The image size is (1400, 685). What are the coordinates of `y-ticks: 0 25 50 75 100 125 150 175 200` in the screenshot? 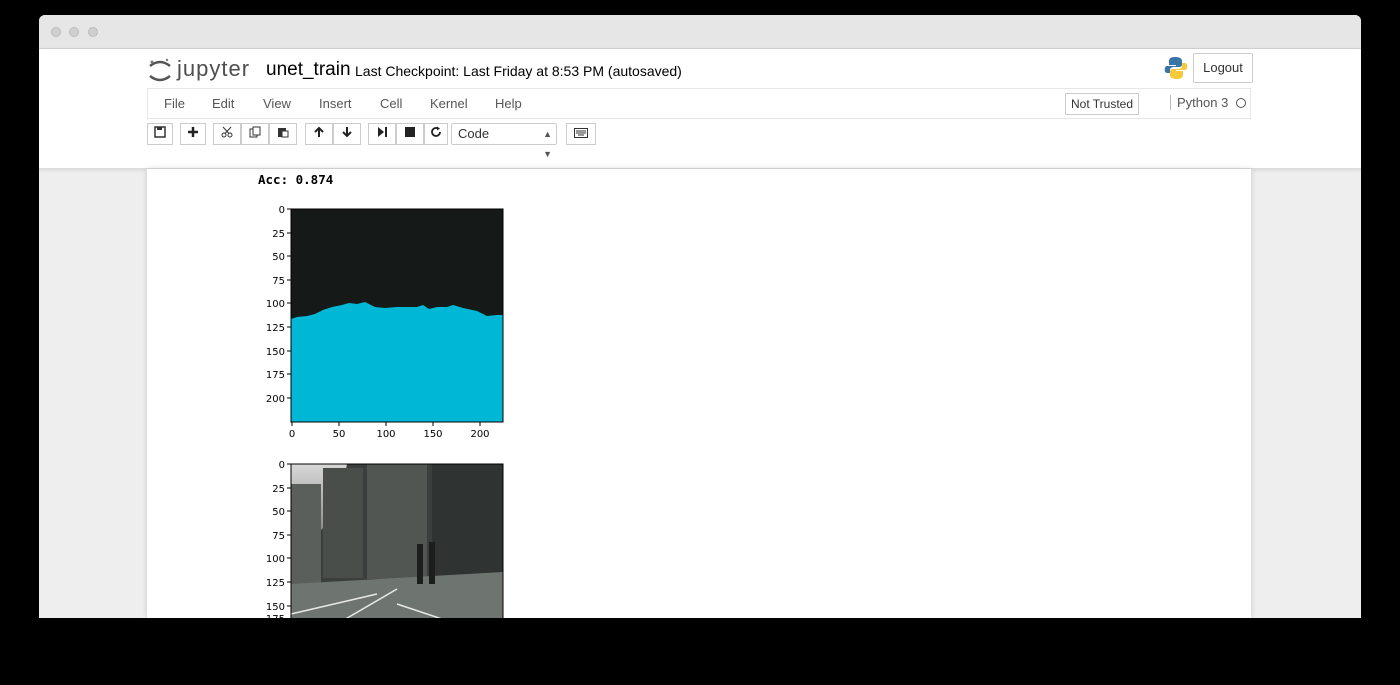 It's located at (278, 305).